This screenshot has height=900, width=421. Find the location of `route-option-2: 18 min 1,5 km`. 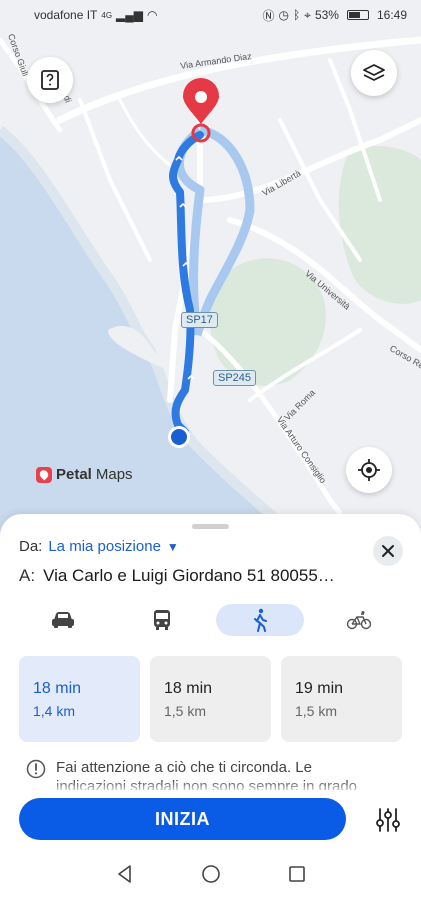

route-option-2: 18 min 1,5 km is located at coordinates (210, 699).